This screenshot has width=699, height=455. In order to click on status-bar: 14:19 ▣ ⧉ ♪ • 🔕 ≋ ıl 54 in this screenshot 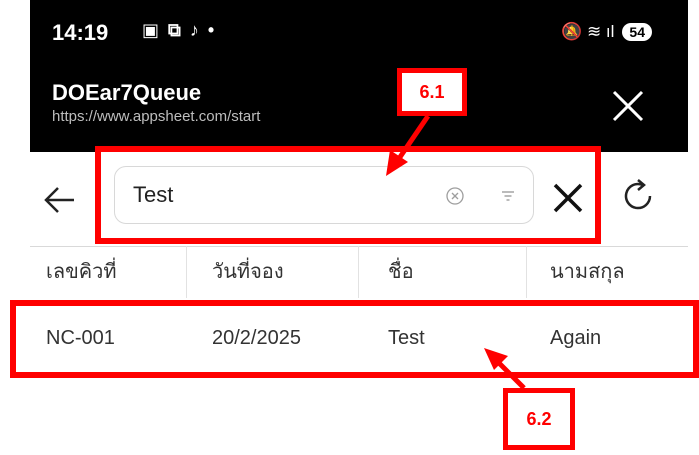, I will do `click(359, 36)`.